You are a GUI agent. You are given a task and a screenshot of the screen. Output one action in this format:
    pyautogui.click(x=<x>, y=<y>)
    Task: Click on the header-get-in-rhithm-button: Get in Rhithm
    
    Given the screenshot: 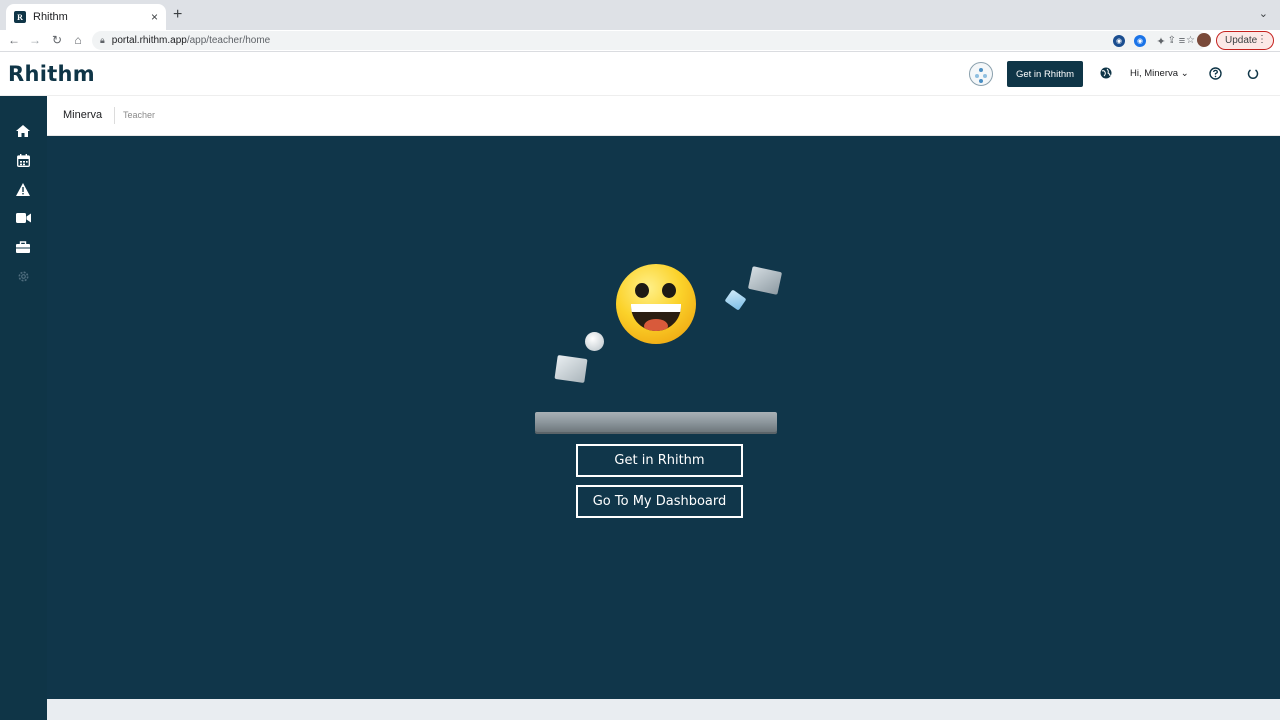 What is the action you would take?
    pyautogui.click(x=1045, y=74)
    